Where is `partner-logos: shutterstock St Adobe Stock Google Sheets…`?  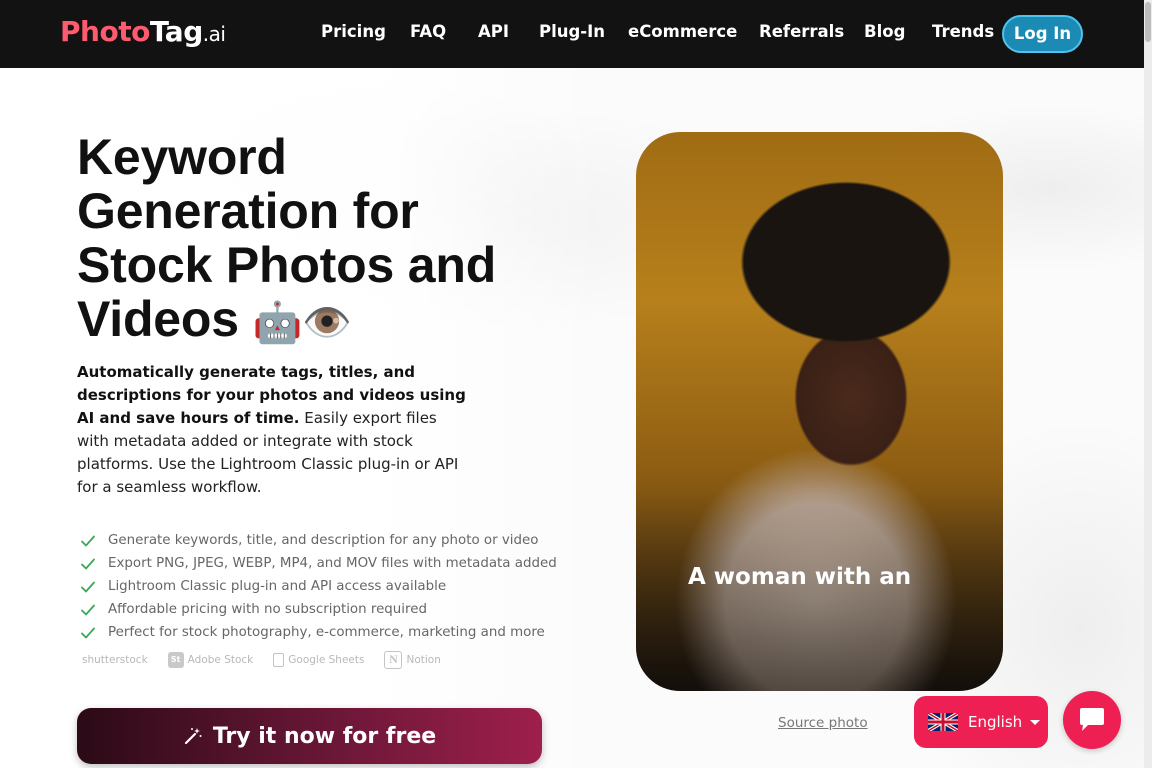 partner-logos: shutterstock St Adobe Stock Google Sheets… is located at coordinates (271, 660).